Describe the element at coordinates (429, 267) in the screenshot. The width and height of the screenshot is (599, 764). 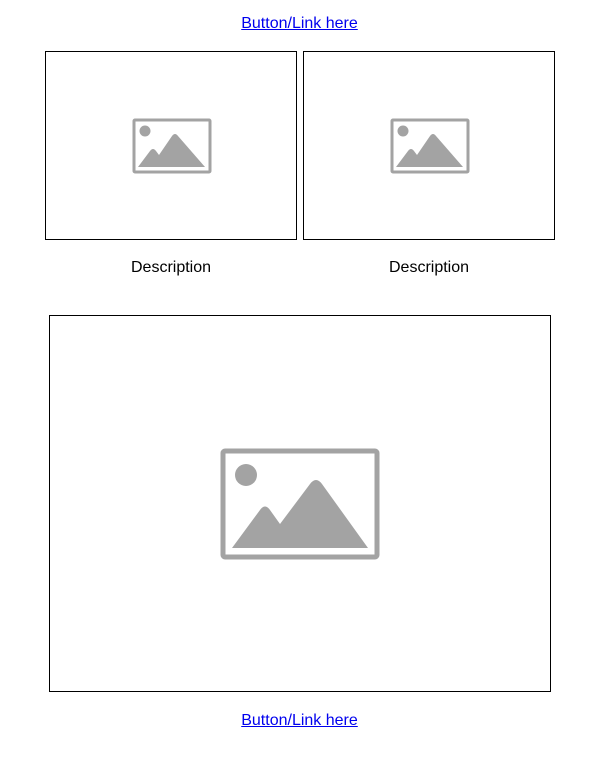
I see `card-description-right: Description` at that location.